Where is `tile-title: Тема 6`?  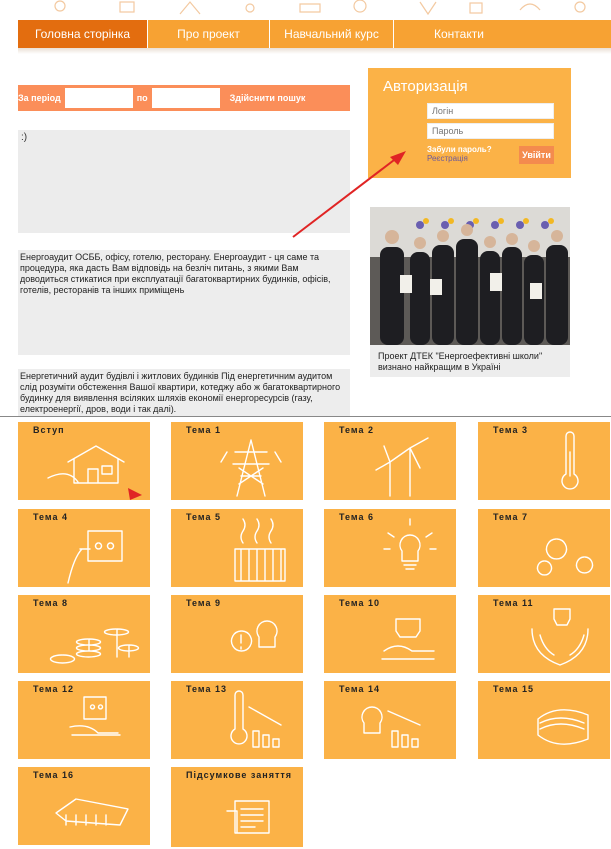
tile-title: Тема 6 is located at coordinates (356, 517).